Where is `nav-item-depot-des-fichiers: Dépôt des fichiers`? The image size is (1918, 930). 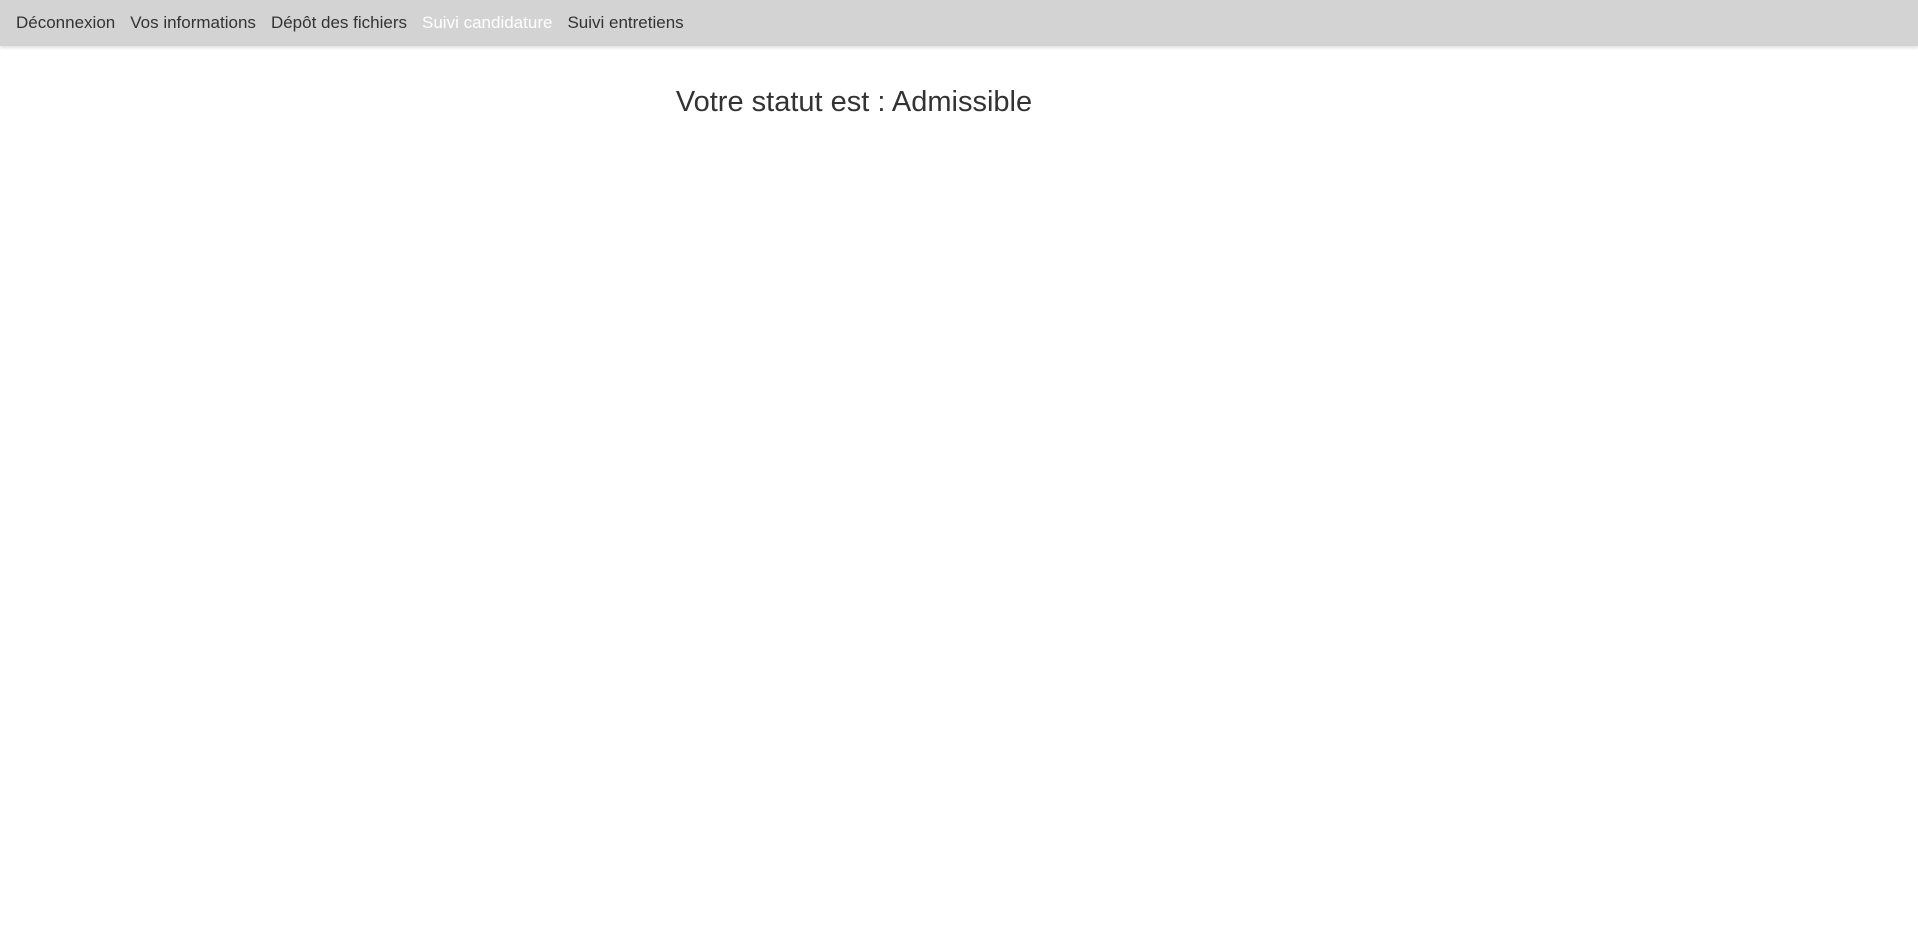 nav-item-depot-des-fichiers: Dépôt des fichiers is located at coordinates (339, 23).